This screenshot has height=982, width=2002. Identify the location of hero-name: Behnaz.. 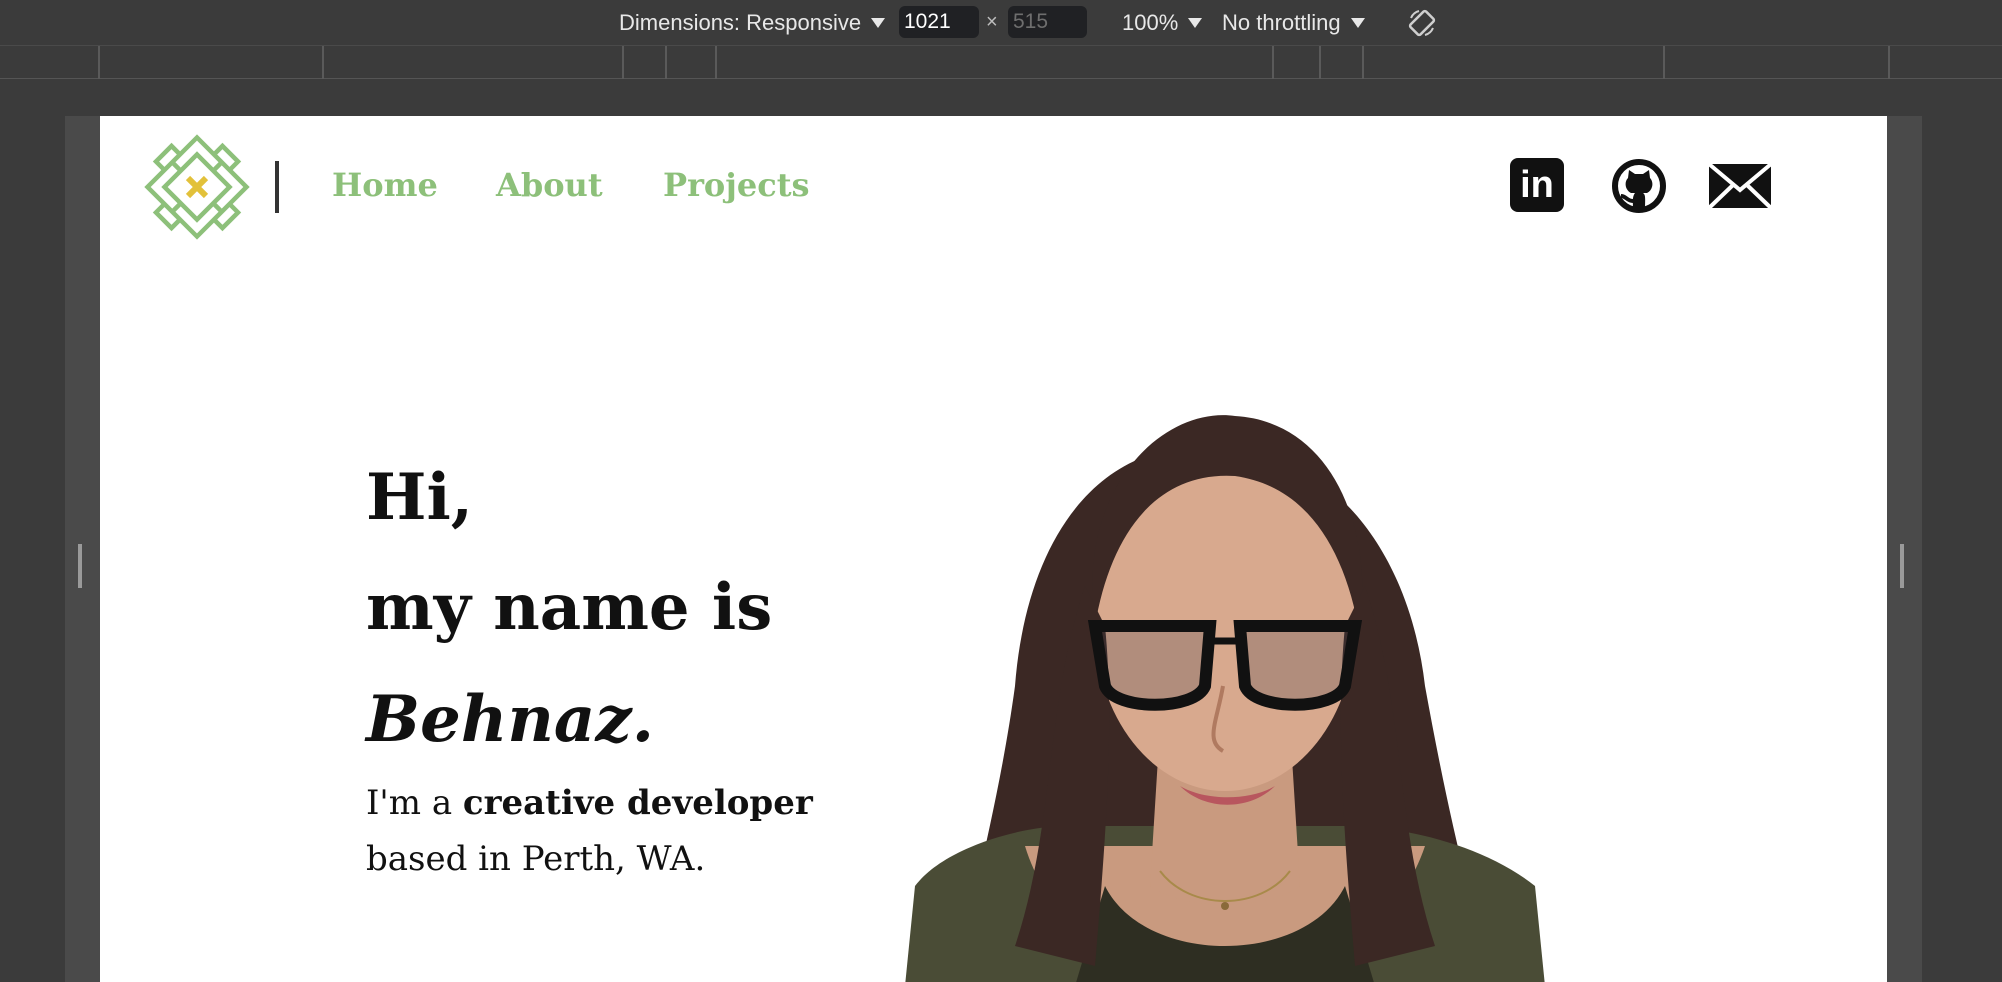
(510, 719).